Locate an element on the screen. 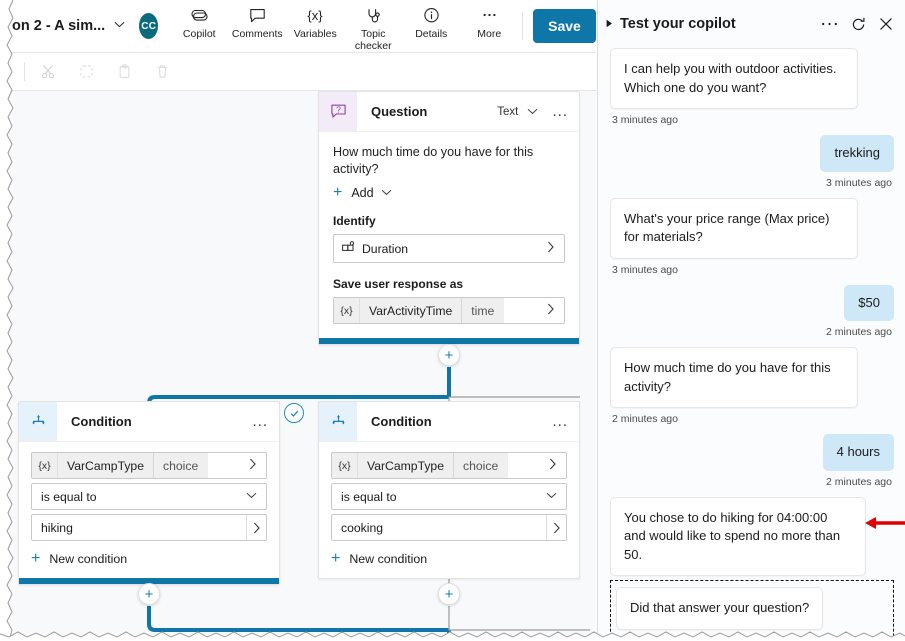  toolbar-label-topic-checker-line2: checker is located at coordinates (373, 45).